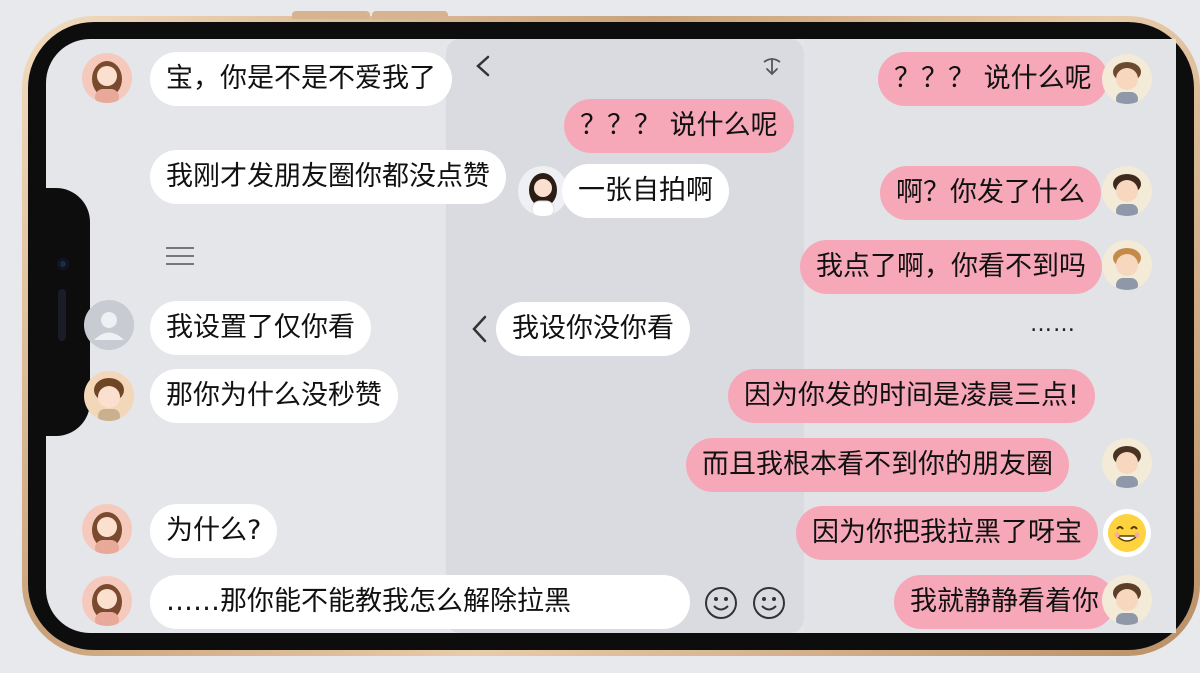 This screenshot has width=1200, height=673. Describe the element at coordinates (63, 264) in the screenshot. I see `front-camera` at that location.